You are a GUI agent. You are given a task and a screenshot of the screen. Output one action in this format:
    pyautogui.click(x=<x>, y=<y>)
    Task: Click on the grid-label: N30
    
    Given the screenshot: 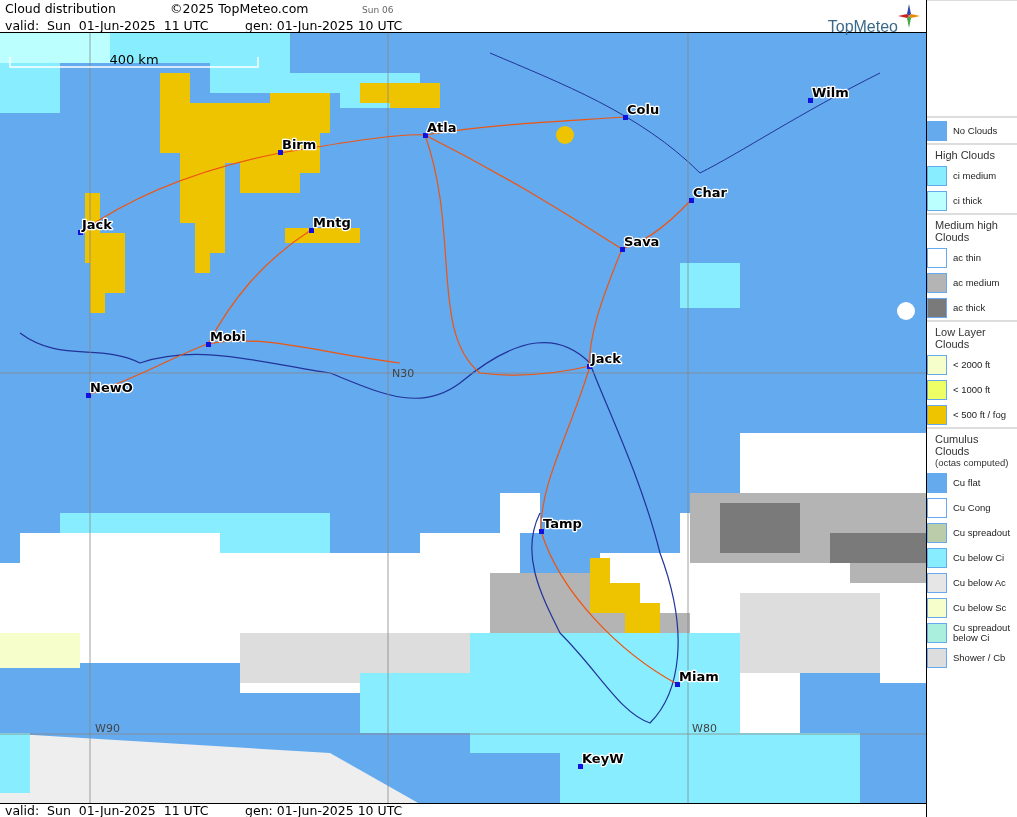 What is the action you would take?
    pyautogui.click(x=403, y=373)
    